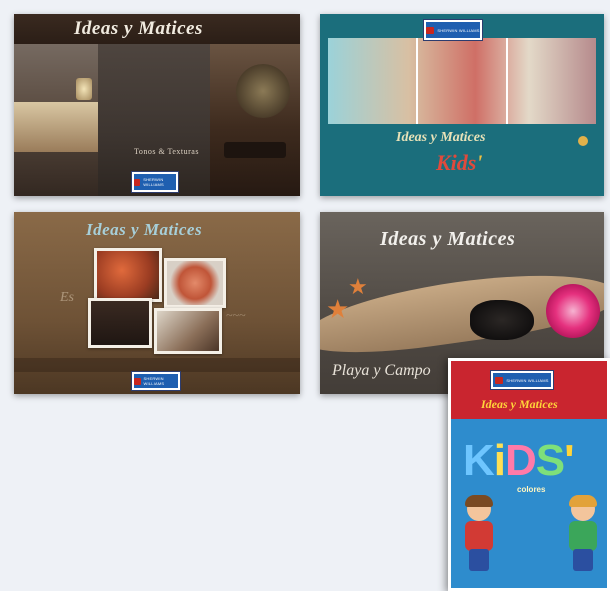 The width and height of the screenshot is (610, 591). What do you see at coordinates (166, 151) in the screenshot?
I see `cover-subtitle: Tonos & Texturas` at bounding box center [166, 151].